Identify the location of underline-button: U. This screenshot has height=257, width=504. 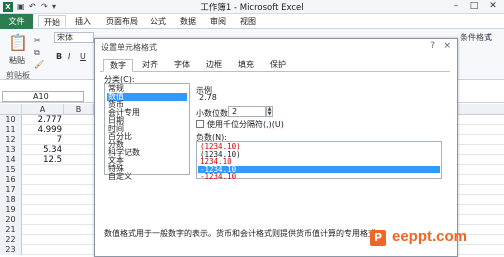
(83, 56).